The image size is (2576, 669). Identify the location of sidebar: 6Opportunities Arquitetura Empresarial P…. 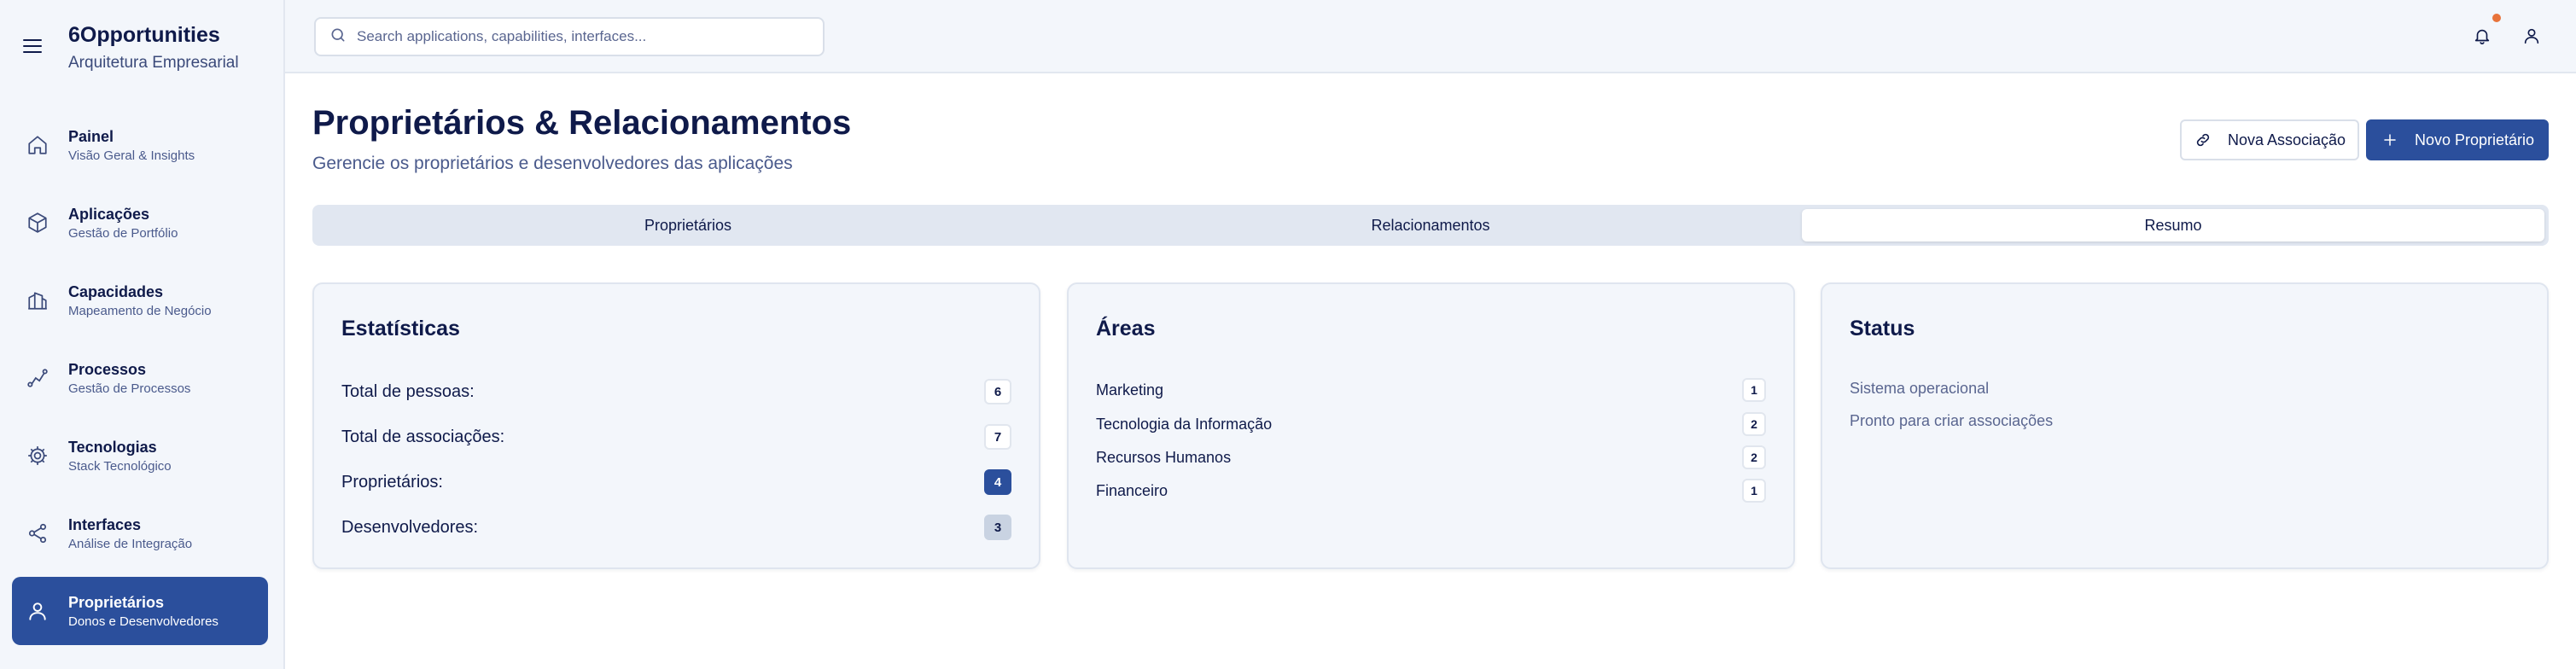
(142, 334).